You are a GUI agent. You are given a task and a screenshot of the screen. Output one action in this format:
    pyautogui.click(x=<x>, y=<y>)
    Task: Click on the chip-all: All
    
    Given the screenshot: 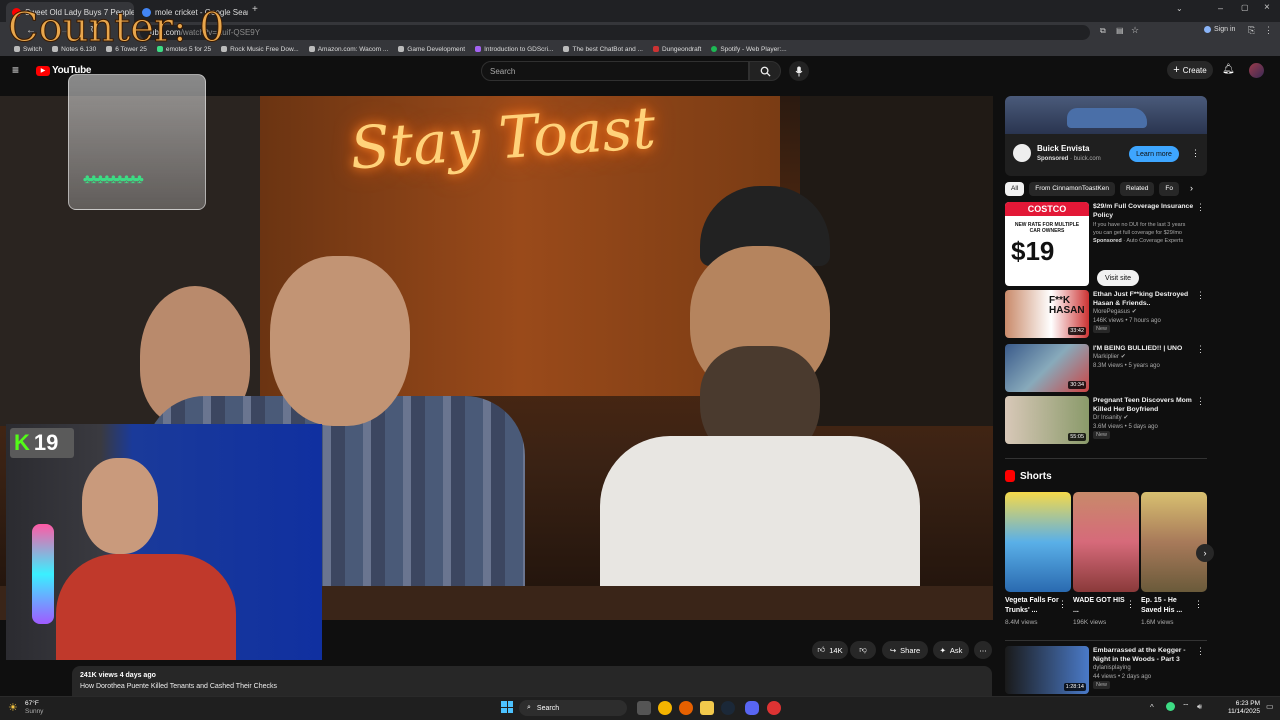 What is the action you would take?
    pyautogui.click(x=1015, y=189)
    